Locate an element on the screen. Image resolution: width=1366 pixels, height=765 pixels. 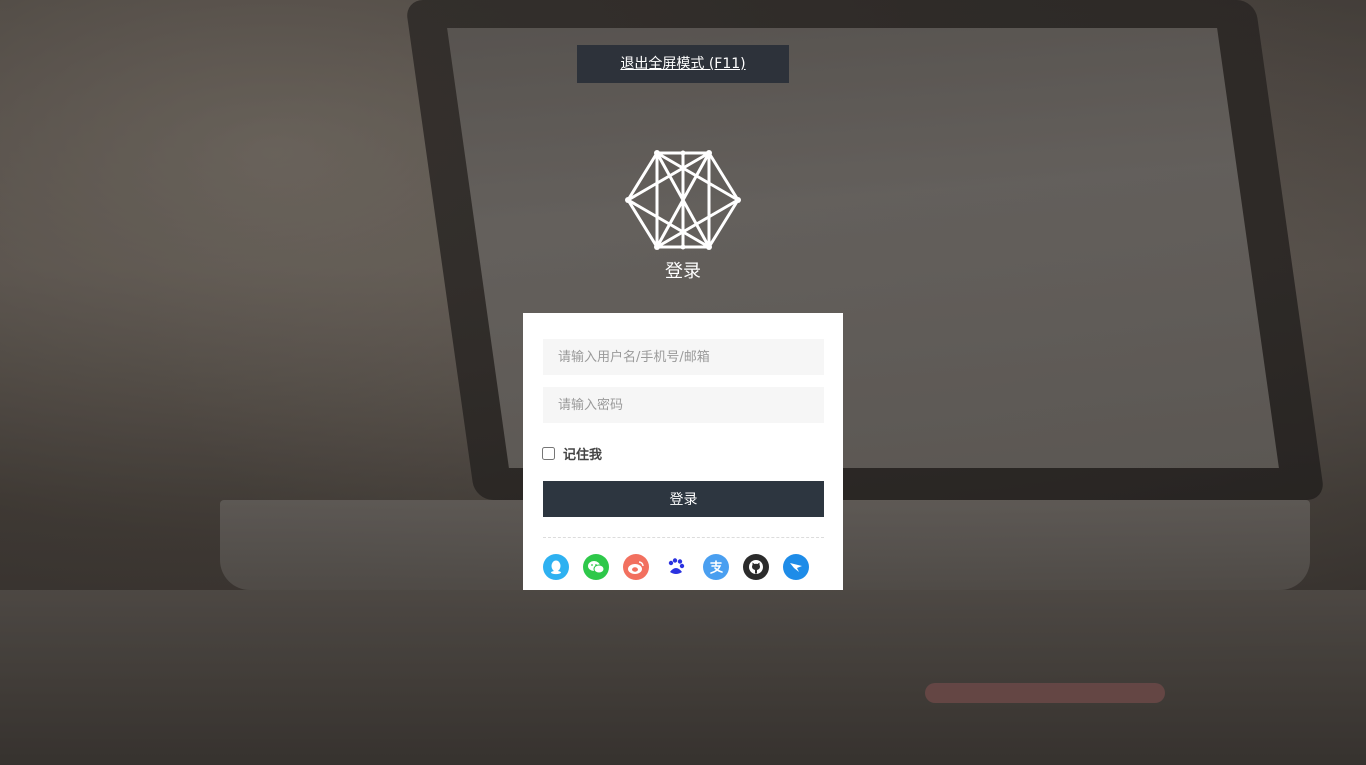
dingtalk-icon is located at coordinates (796, 567).